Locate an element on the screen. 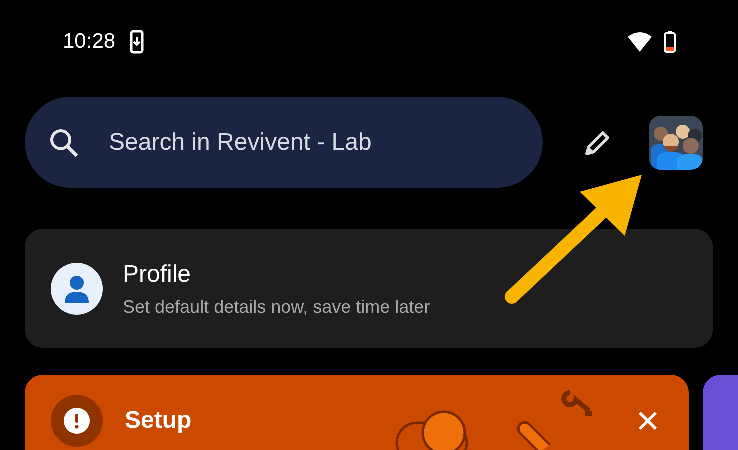  status-time: 10:28 is located at coordinates (89, 42).